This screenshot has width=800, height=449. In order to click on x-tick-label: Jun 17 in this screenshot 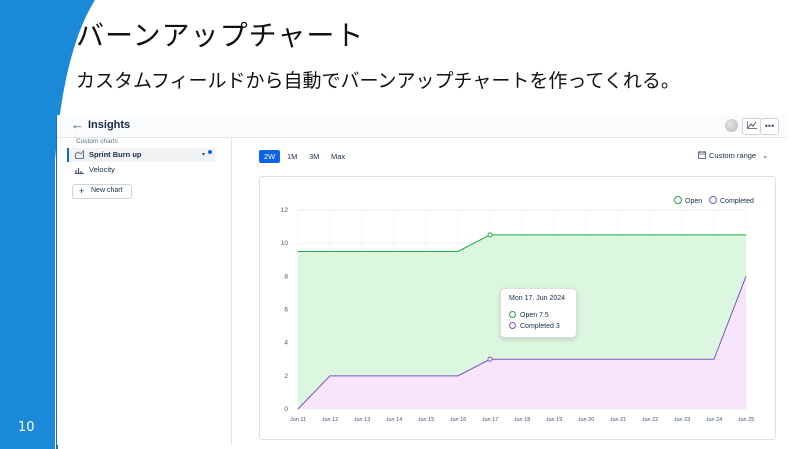, I will do `click(490, 420)`.